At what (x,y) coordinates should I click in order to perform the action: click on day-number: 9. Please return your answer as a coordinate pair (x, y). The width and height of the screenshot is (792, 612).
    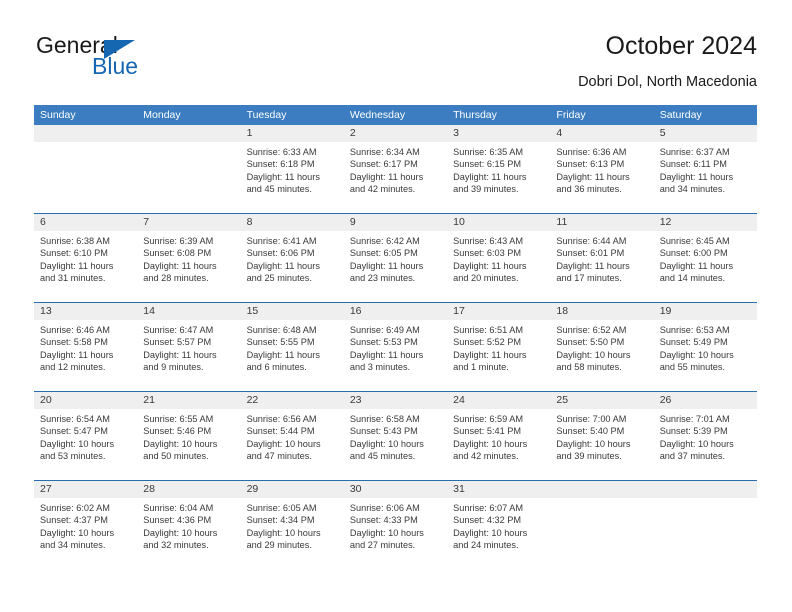
    Looking at the image, I should click on (395, 222).